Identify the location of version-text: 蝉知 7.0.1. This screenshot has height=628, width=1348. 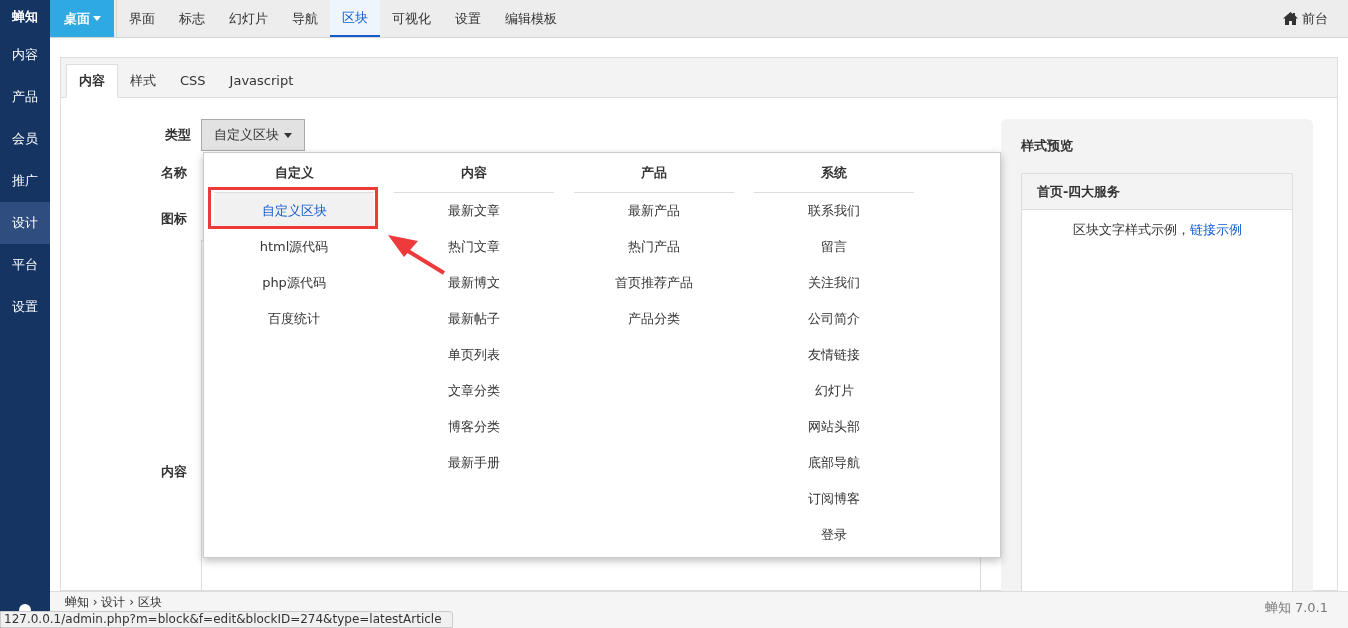
(1296, 608).